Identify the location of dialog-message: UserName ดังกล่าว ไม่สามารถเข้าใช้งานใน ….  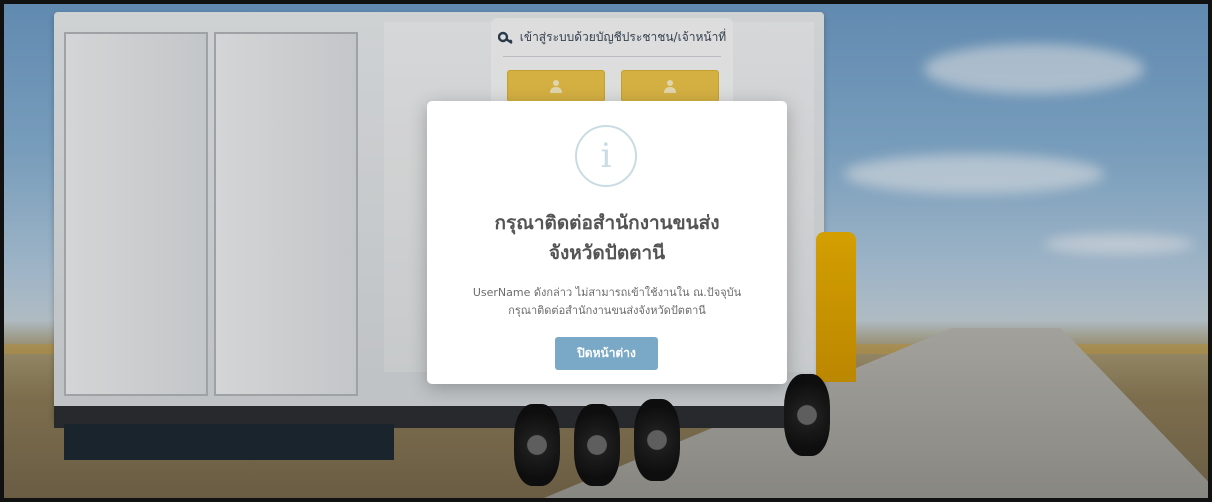
(607, 301).